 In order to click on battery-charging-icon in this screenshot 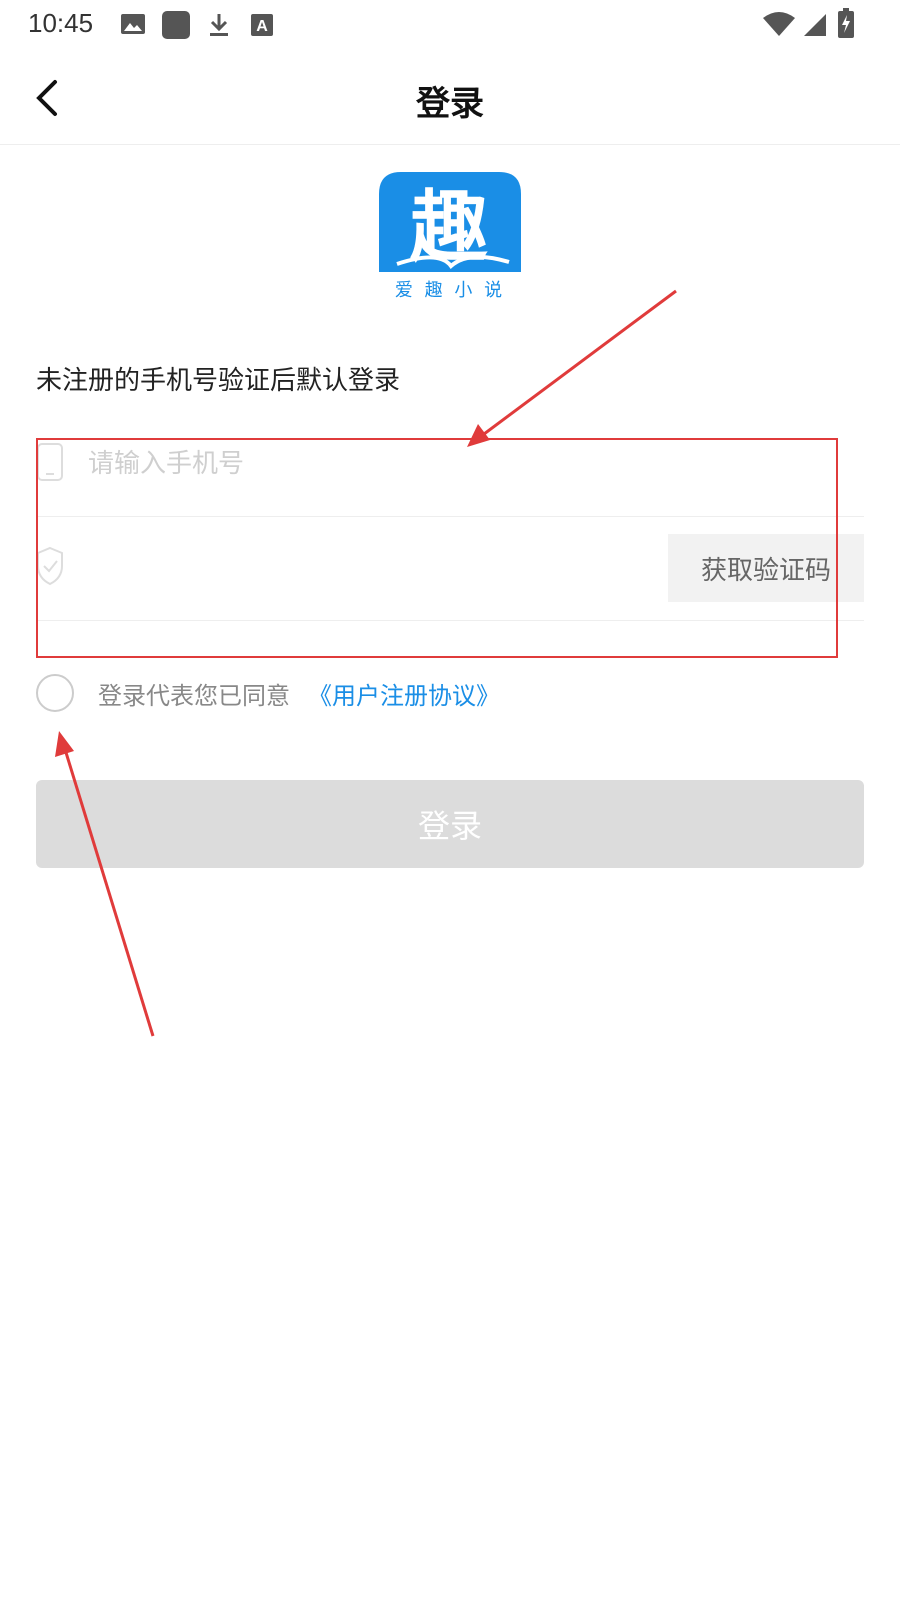, I will do `click(846, 23)`.